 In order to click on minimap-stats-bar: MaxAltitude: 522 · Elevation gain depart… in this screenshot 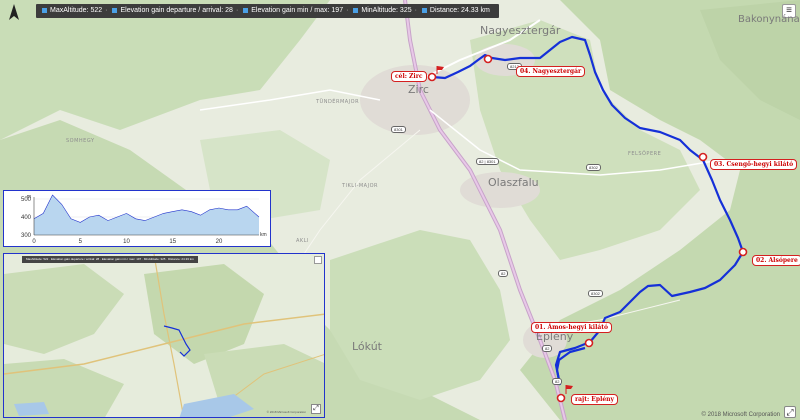, I will do `click(110, 259)`.